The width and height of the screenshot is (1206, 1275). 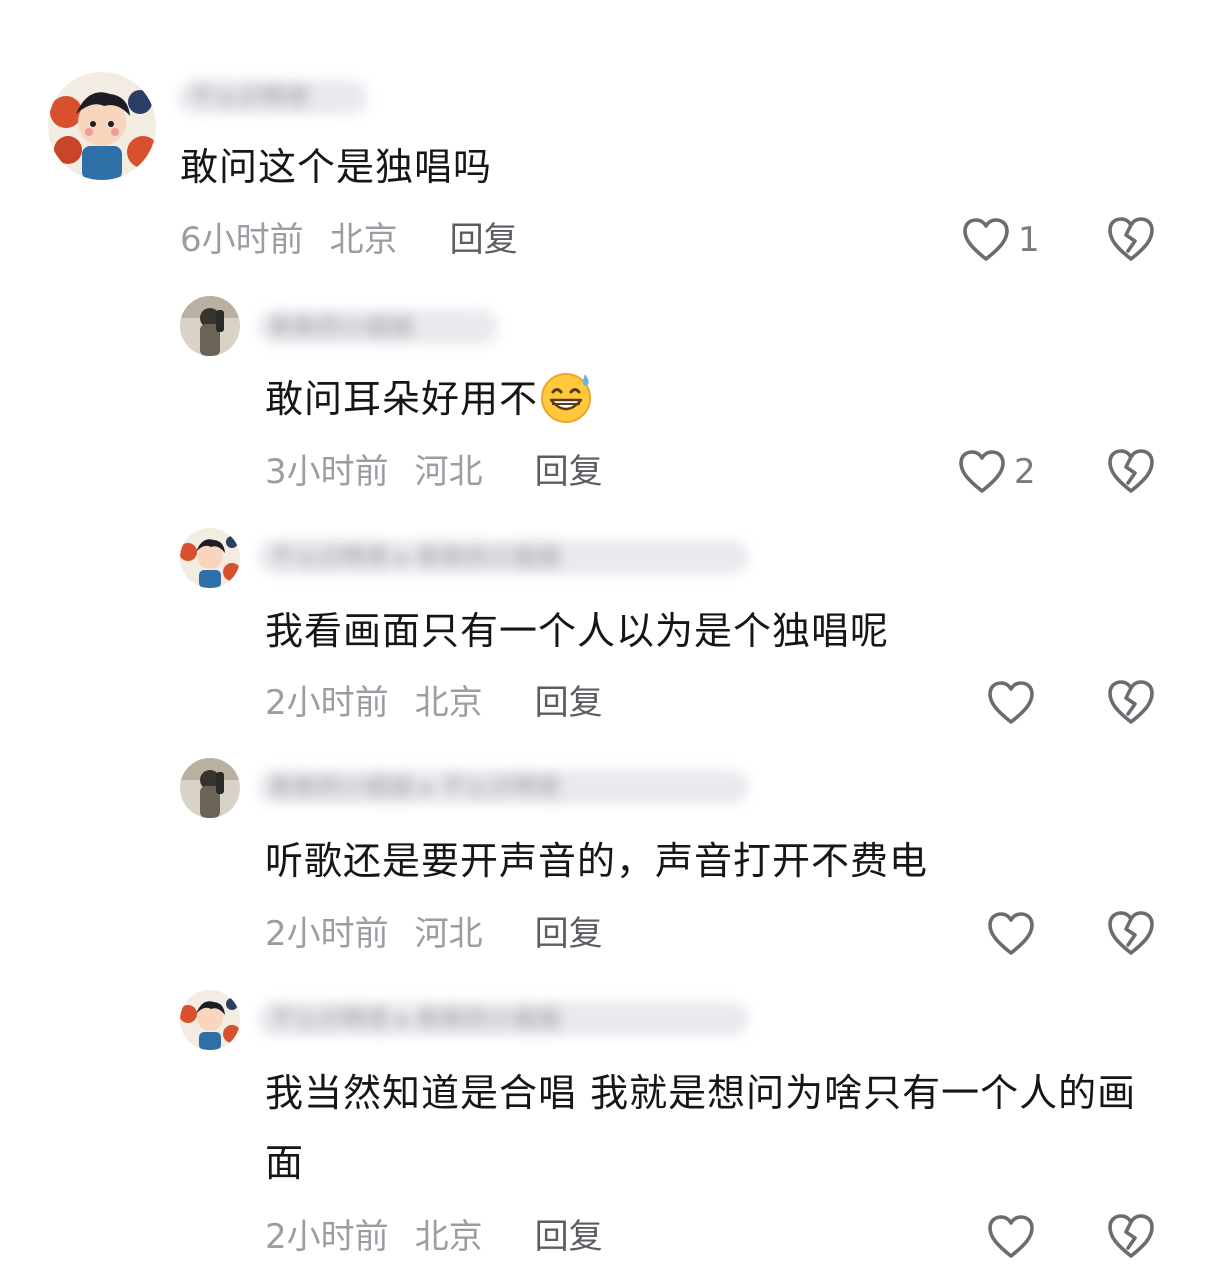 I want to click on comment-text: 敢问这个是独唱吗, so click(x=336, y=167).